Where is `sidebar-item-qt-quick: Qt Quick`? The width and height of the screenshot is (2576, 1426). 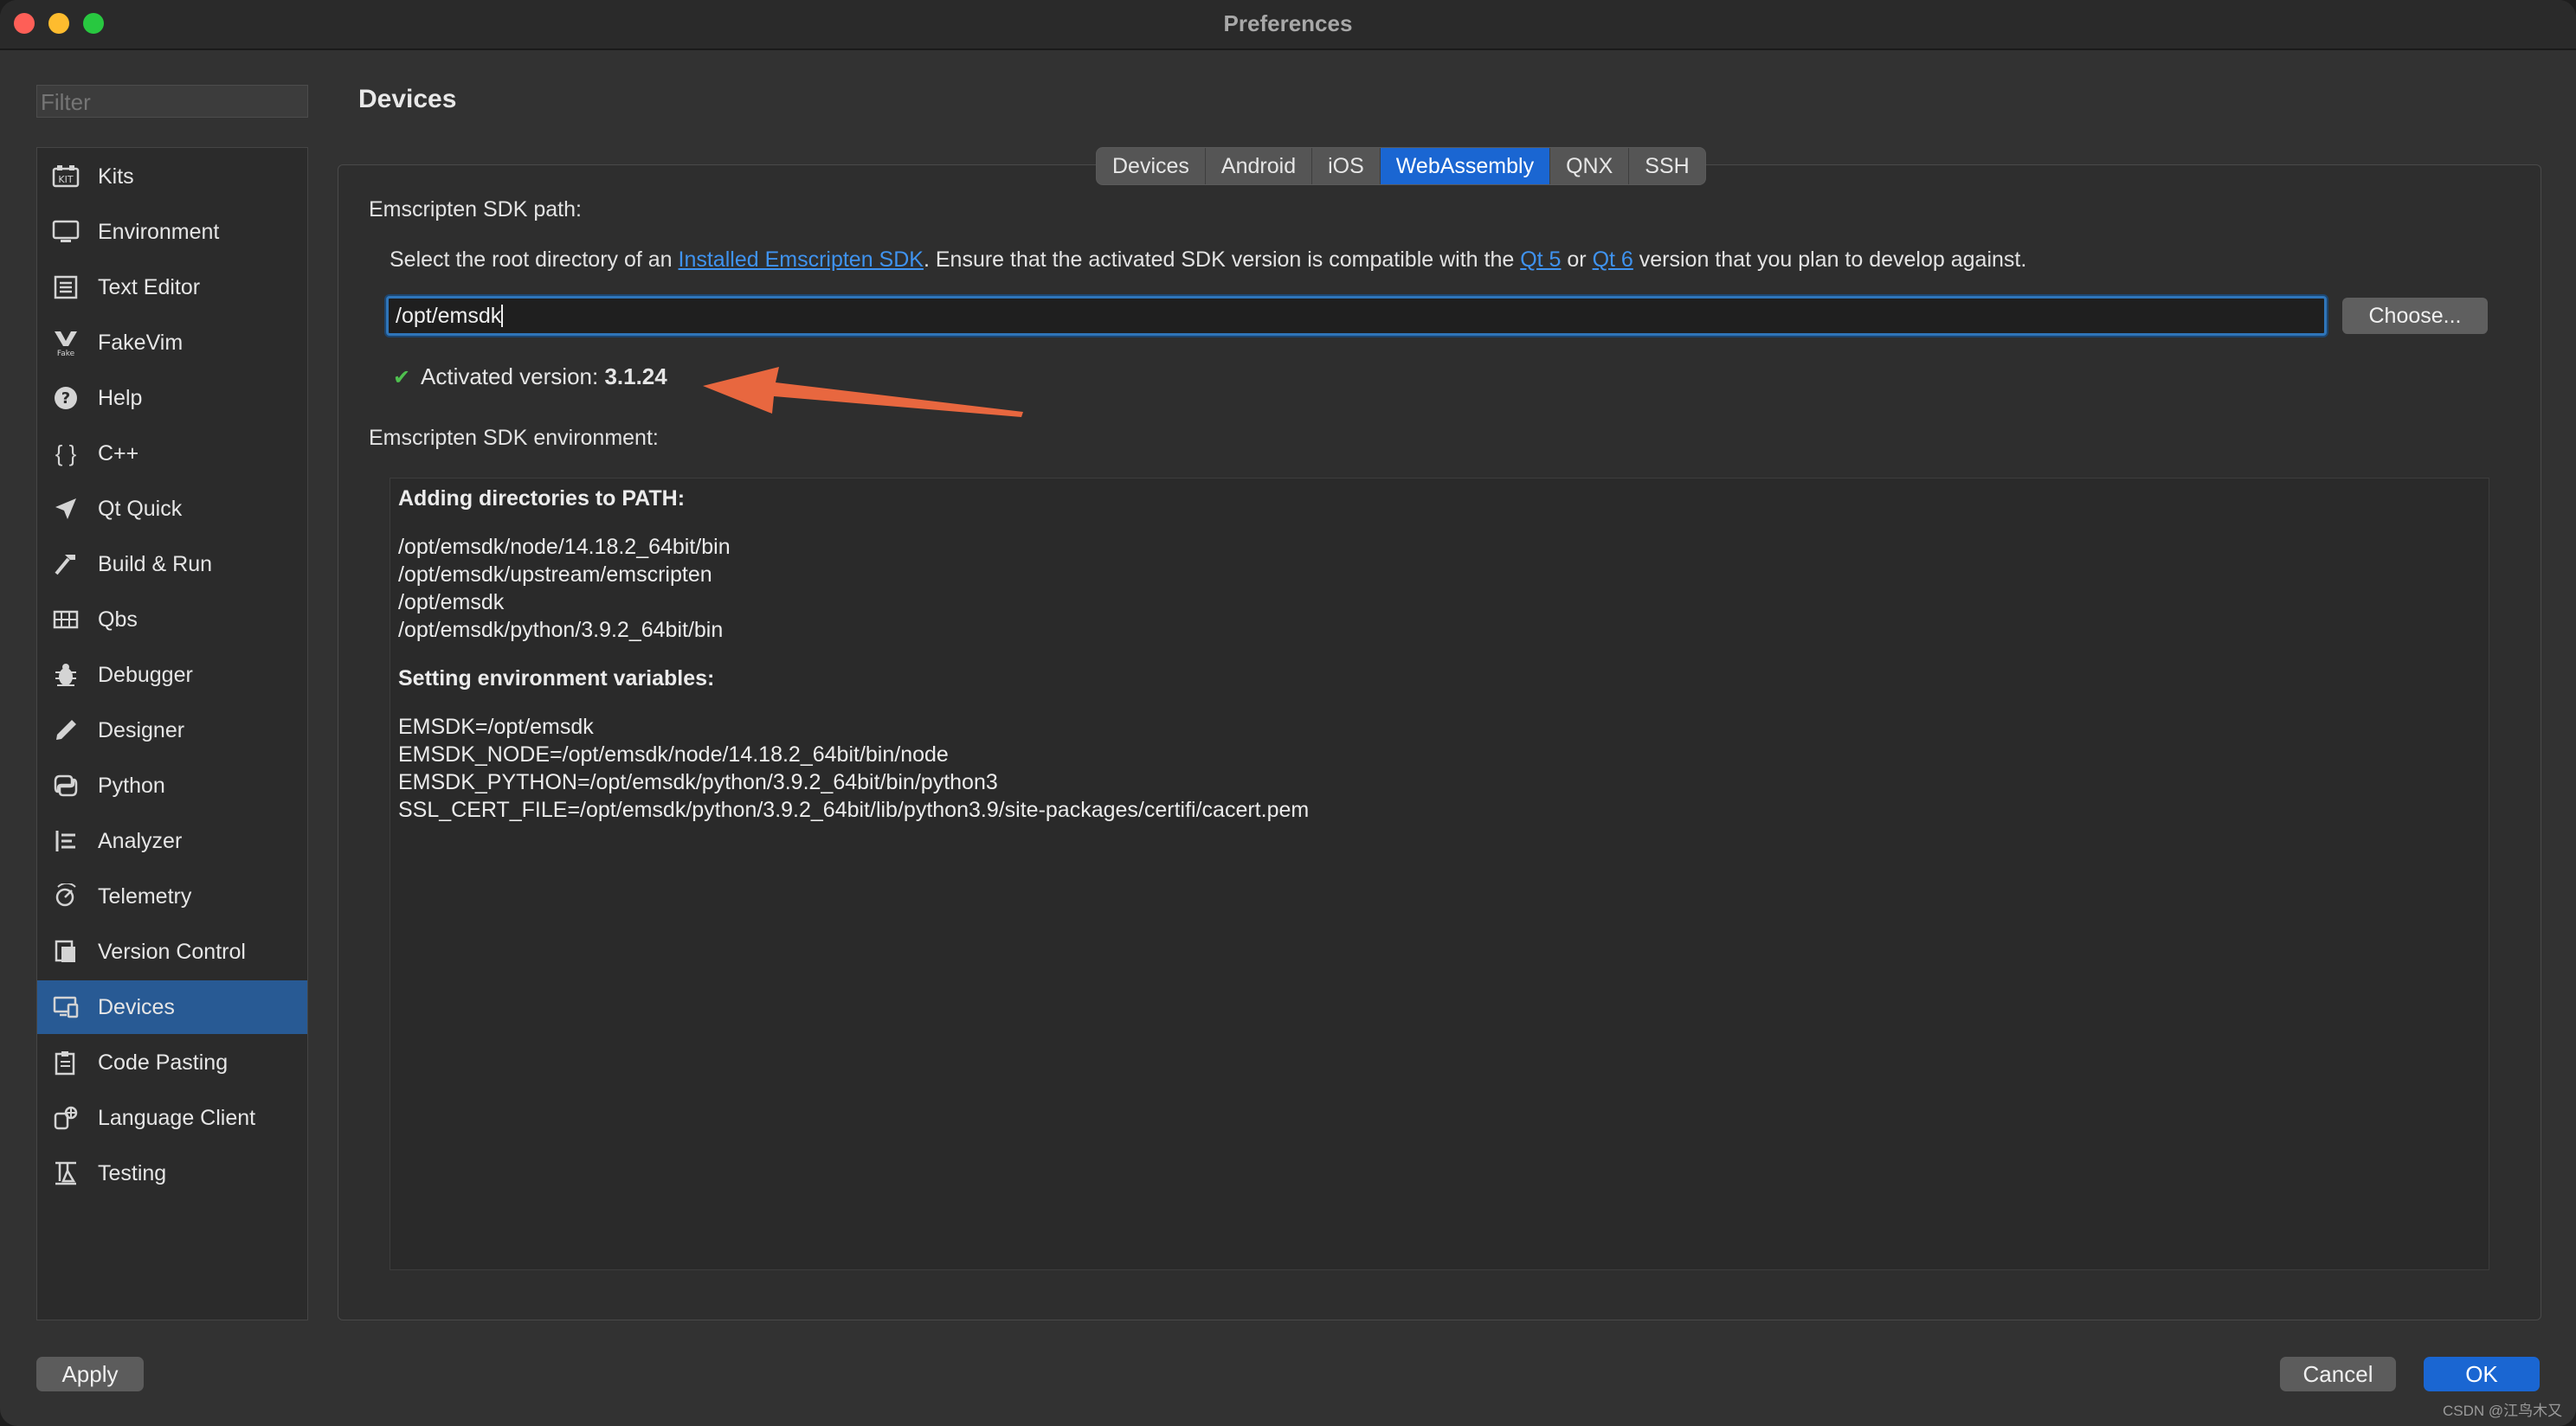
sidebar-item-qt-quick: Qt Quick is located at coordinates (172, 509).